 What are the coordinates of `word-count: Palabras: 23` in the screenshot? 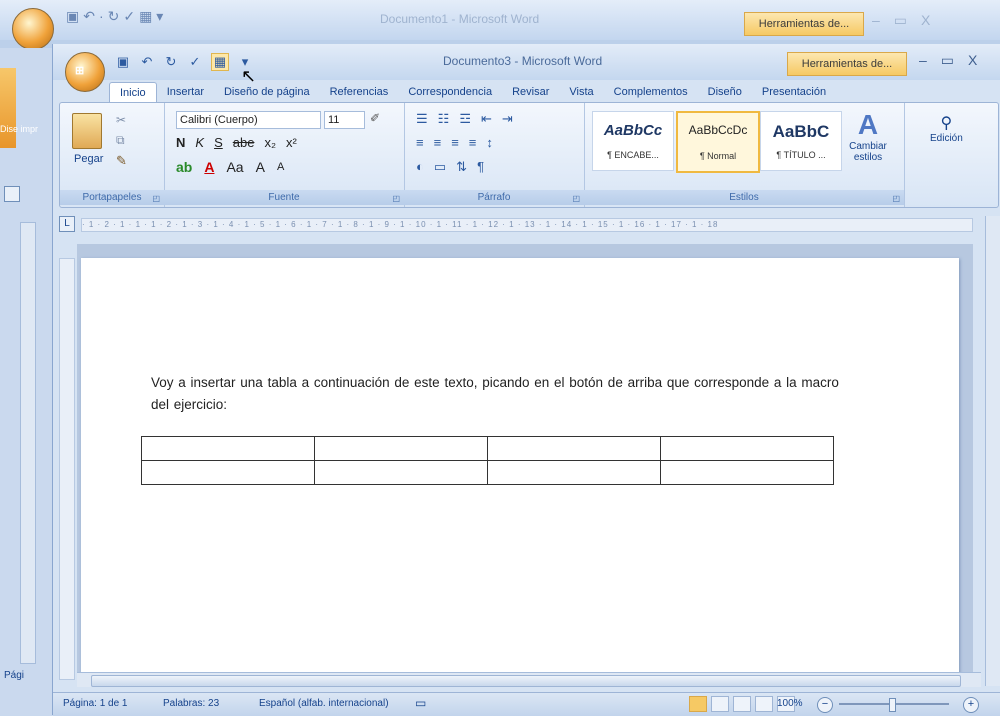 It's located at (191, 703).